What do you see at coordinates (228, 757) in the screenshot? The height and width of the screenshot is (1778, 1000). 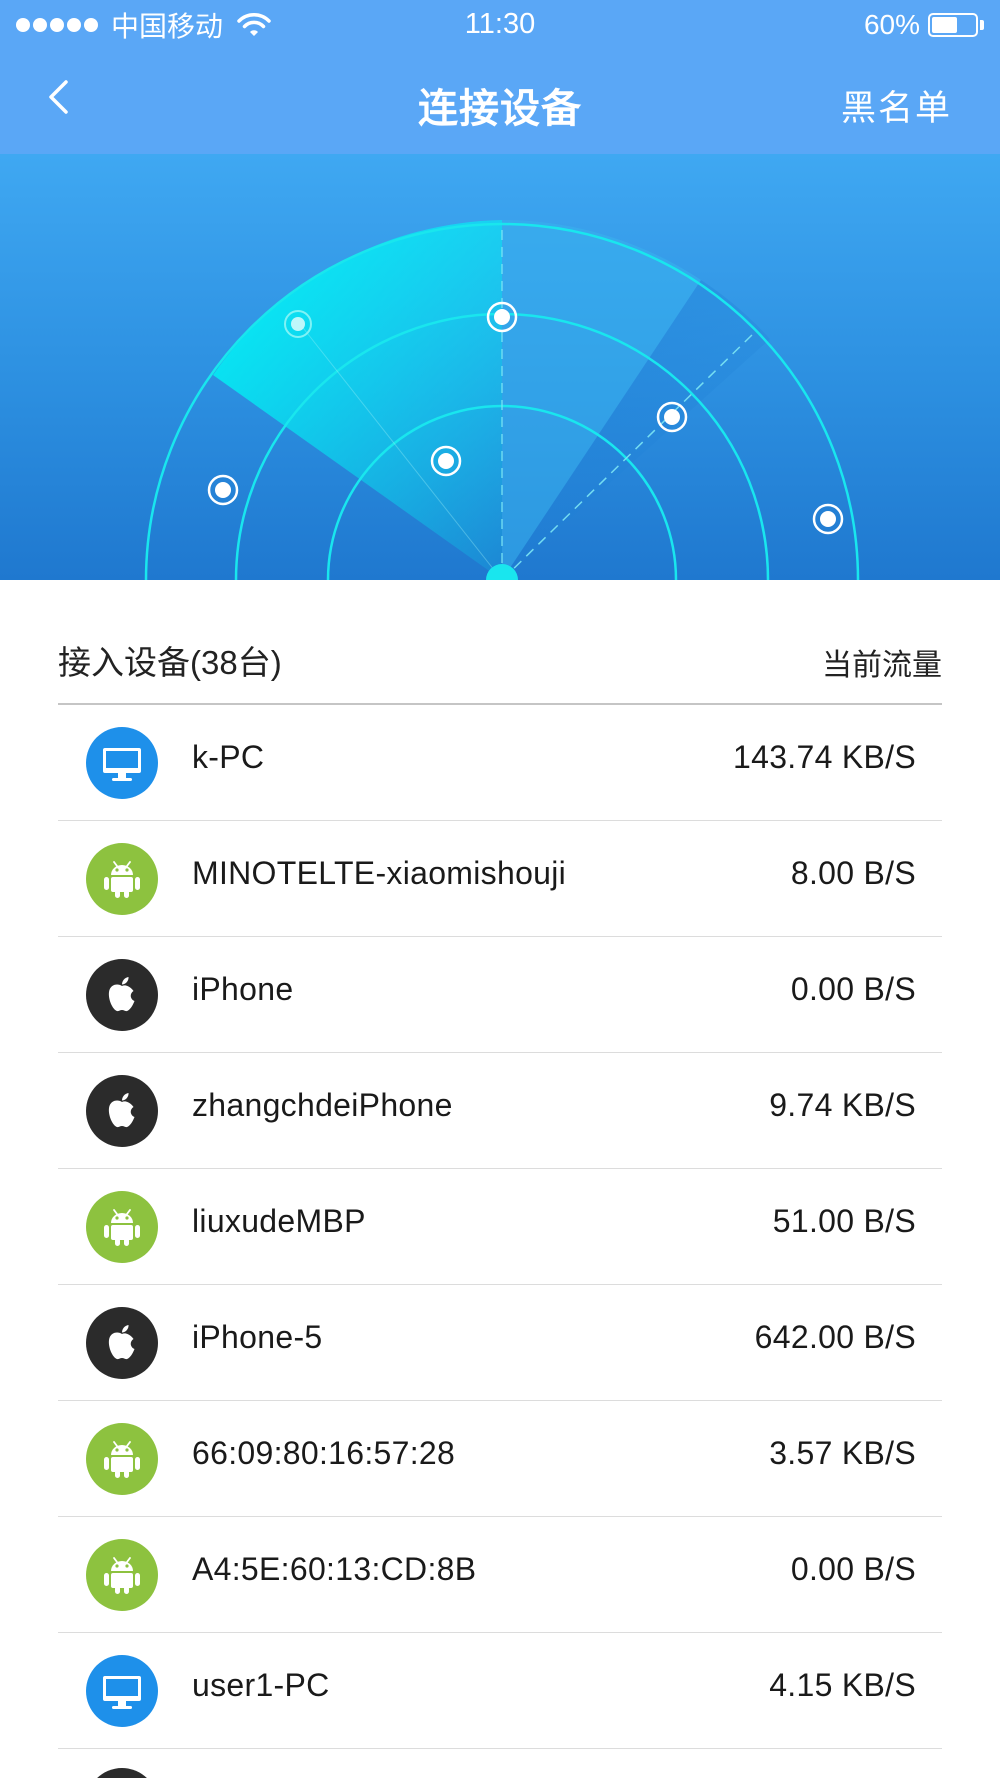 I see `device-name: k-PC` at bounding box center [228, 757].